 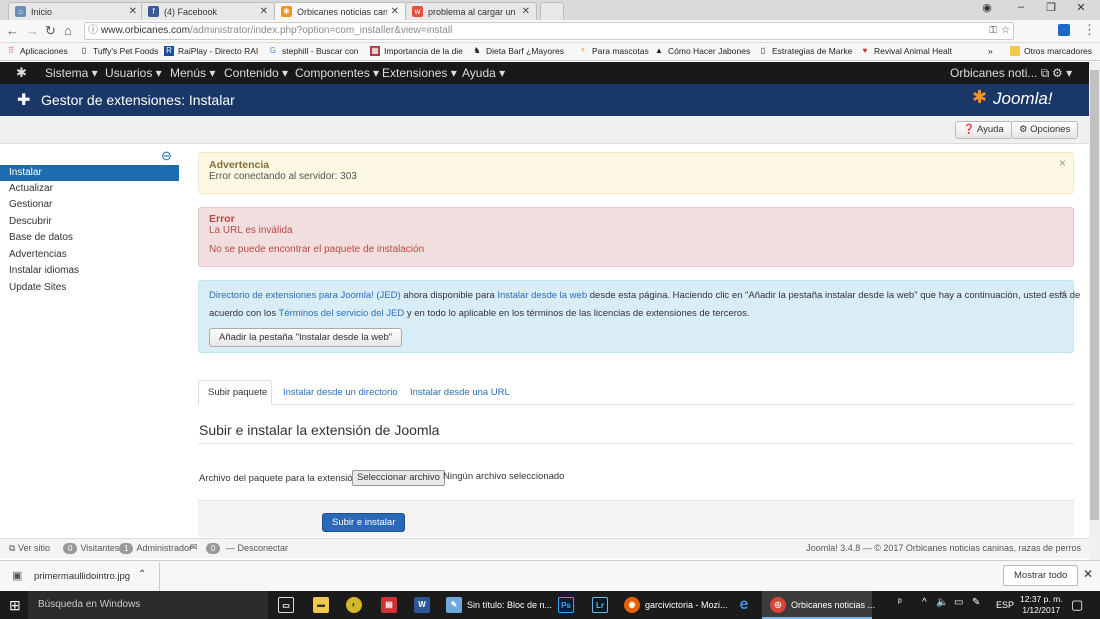 What do you see at coordinates (133, 73) in the screenshot?
I see `menu-usuarios: Usuarios ▾` at bounding box center [133, 73].